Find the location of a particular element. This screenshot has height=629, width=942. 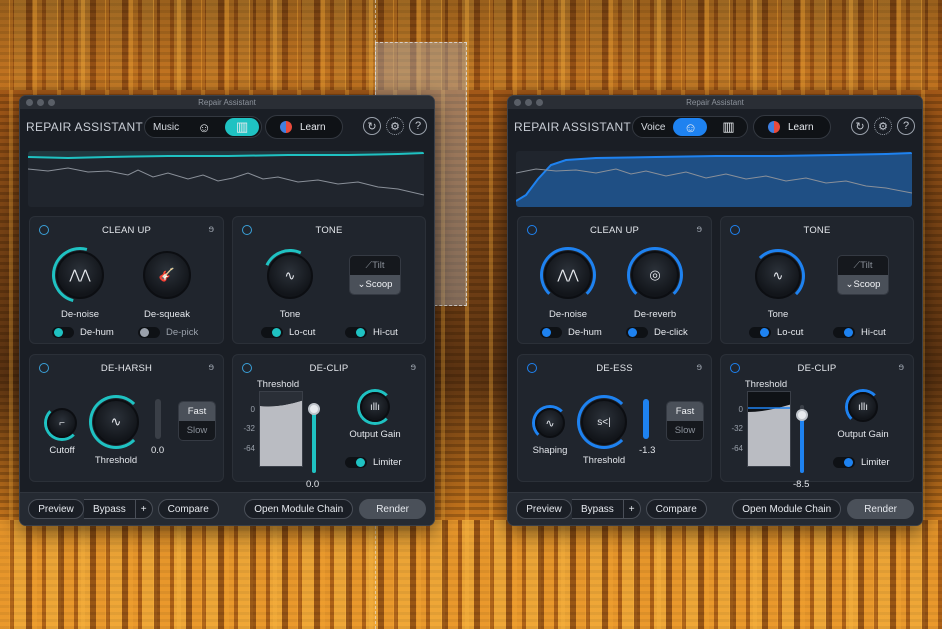

dereverb-knob: ◎ is located at coordinates (655, 275).